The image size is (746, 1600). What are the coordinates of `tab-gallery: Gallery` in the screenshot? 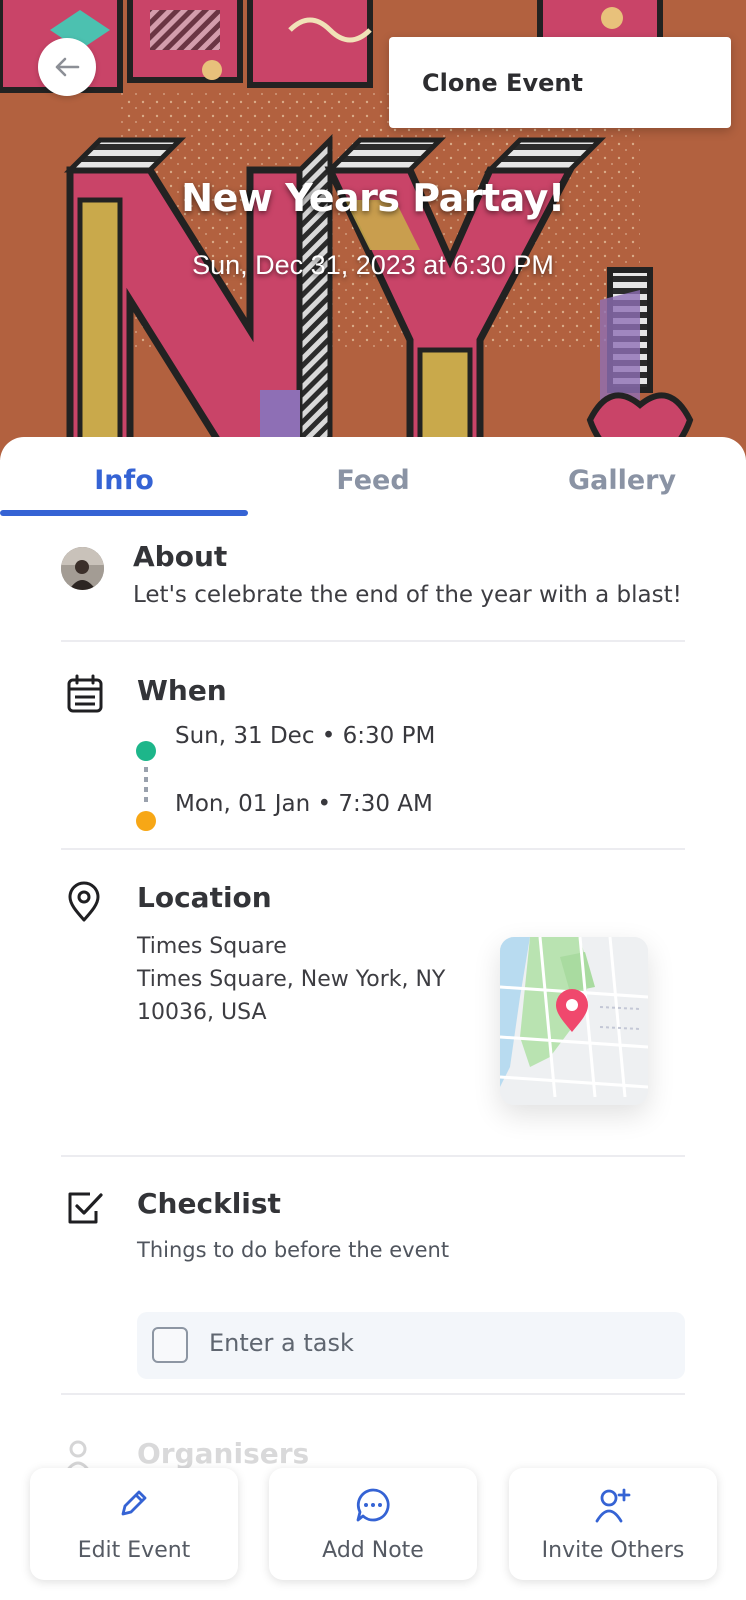 It's located at (622, 480).